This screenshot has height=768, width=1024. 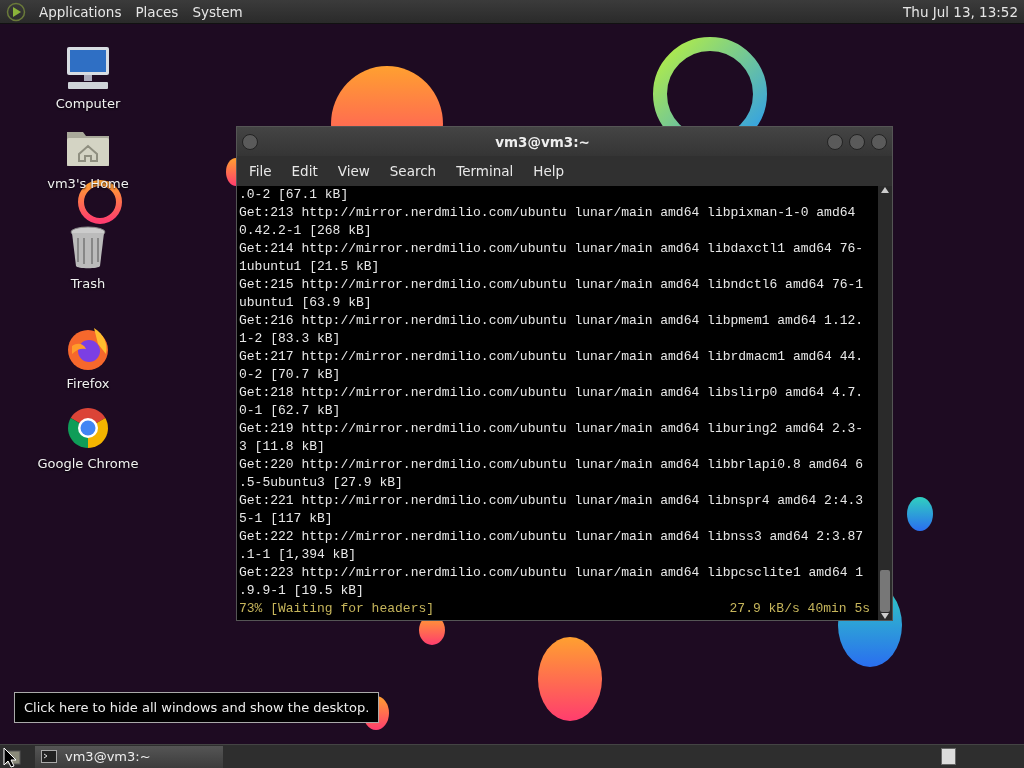 I want to click on workspace-switcher, so click(x=948, y=756).